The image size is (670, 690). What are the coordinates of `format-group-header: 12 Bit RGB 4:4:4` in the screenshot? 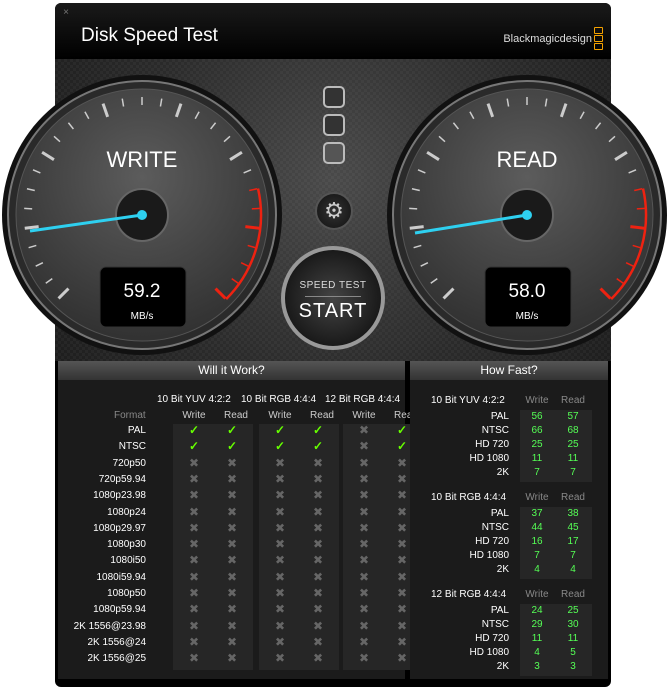 It's located at (363, 399).